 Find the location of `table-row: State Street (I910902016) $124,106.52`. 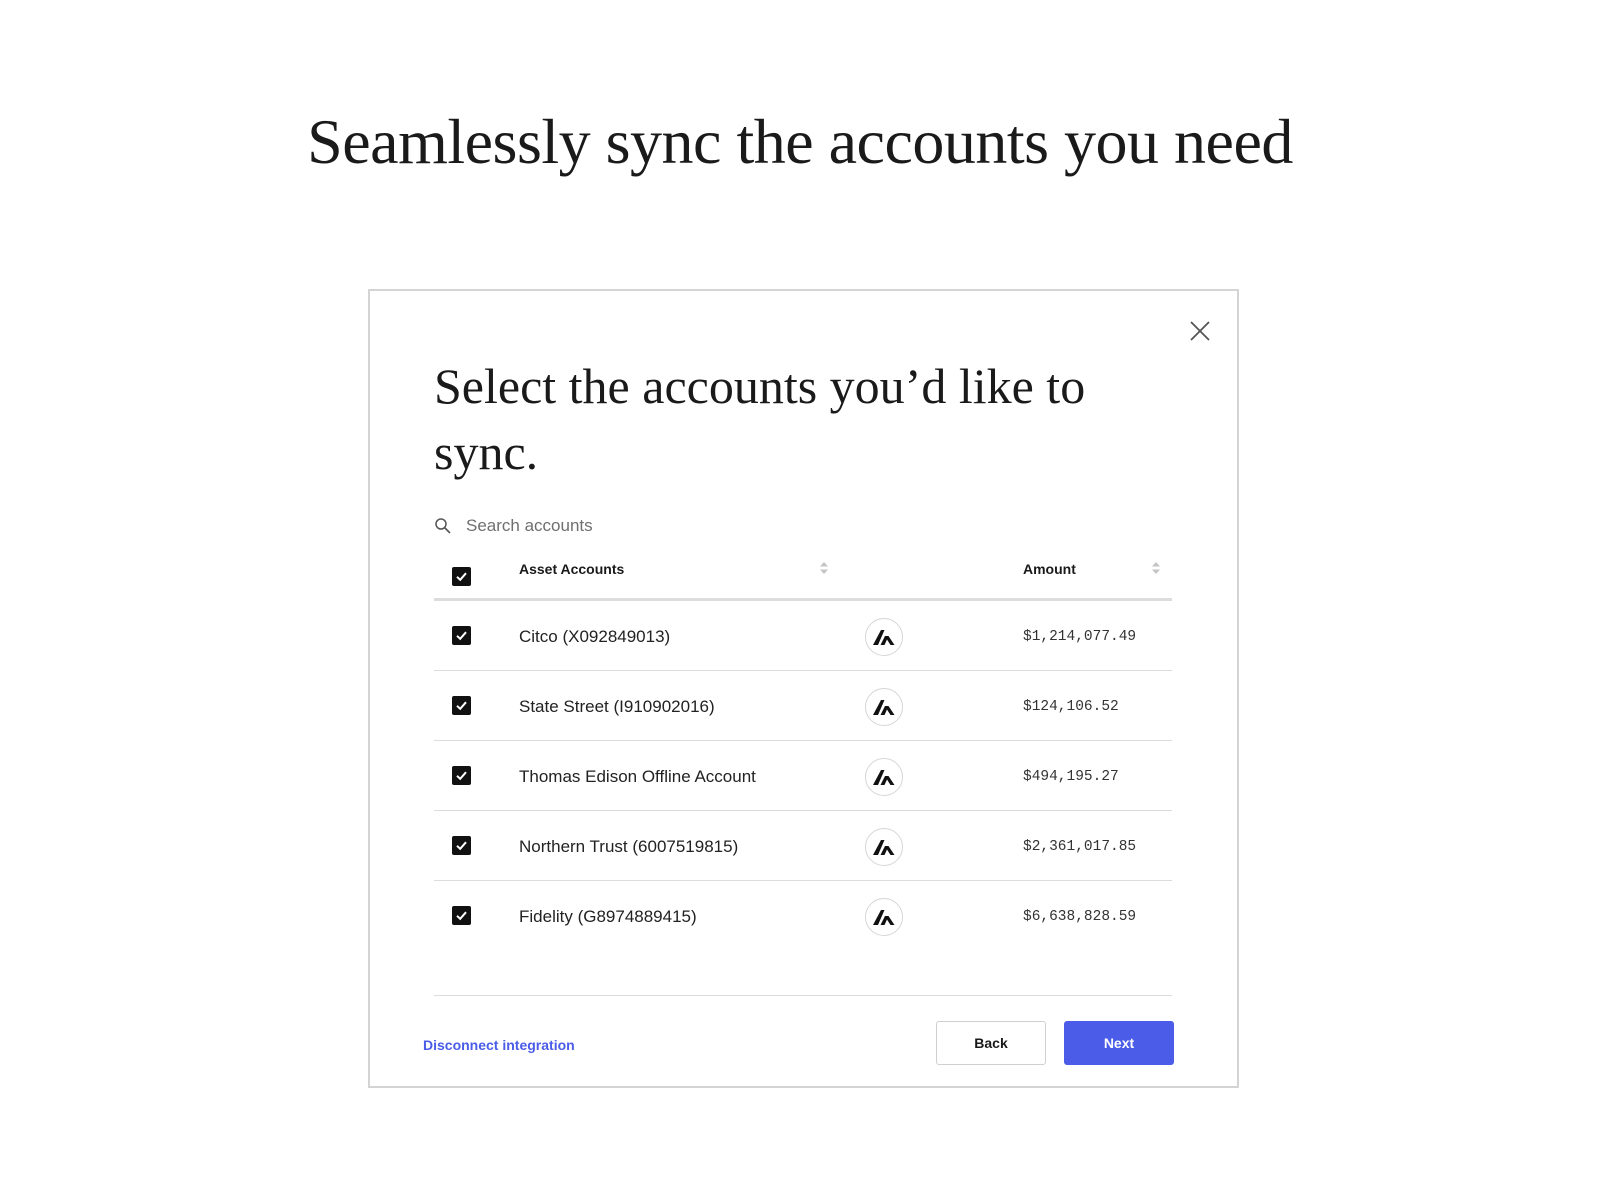

table-row: State Street (I910902016) $124,106.52 is located at coordinates (803, 706).